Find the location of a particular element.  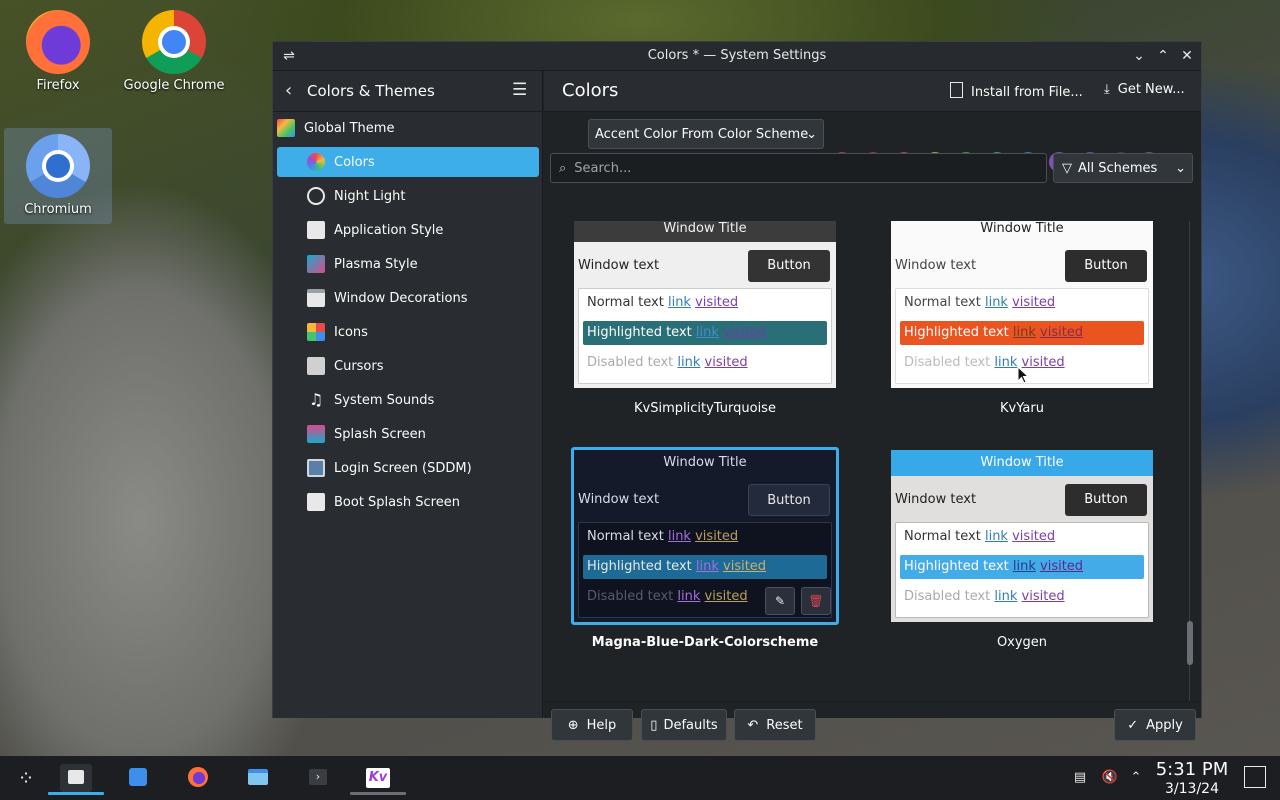

accent-color-select: Accent Color From Color Scheme ⌄ is located at coordinates (706, 134).